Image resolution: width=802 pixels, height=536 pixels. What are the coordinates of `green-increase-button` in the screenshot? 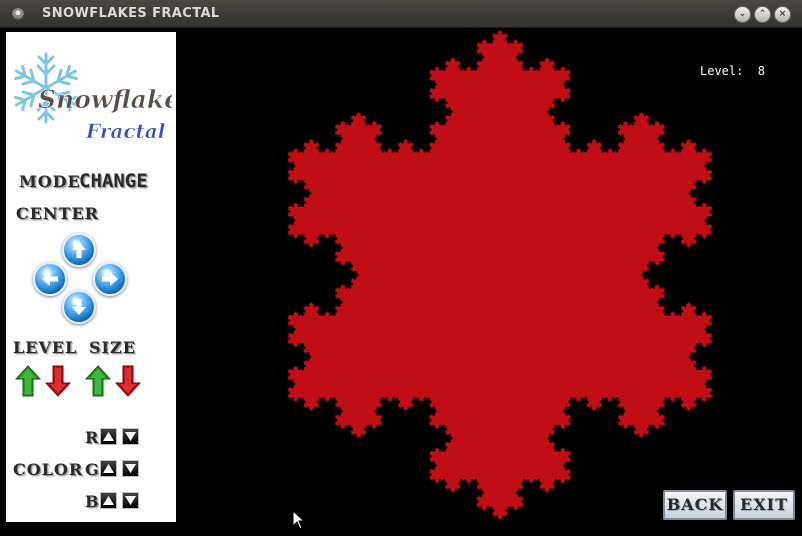 It's located at (108, 468).